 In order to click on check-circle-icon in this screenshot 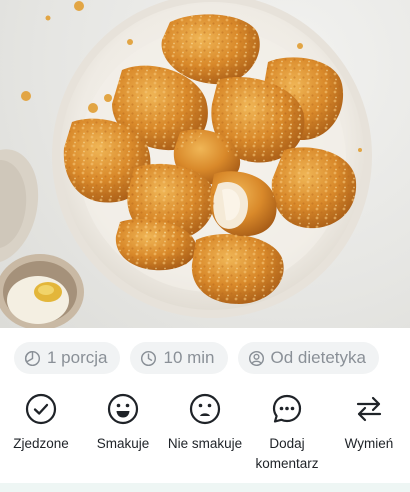, I will do `click(41, 409)`.